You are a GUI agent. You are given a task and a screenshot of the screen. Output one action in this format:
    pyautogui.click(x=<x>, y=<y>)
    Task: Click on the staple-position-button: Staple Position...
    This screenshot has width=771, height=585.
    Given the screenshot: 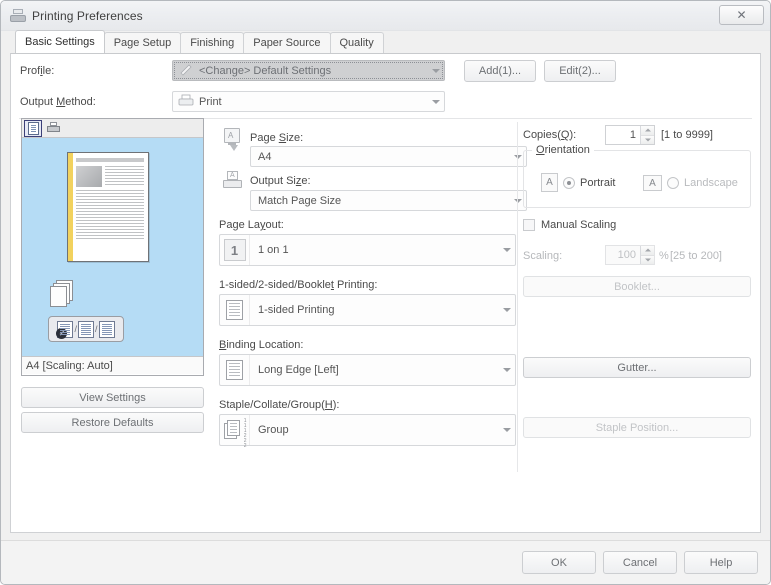 What is the action you would take?
    pyautogui.click(x=637, y=427)
    